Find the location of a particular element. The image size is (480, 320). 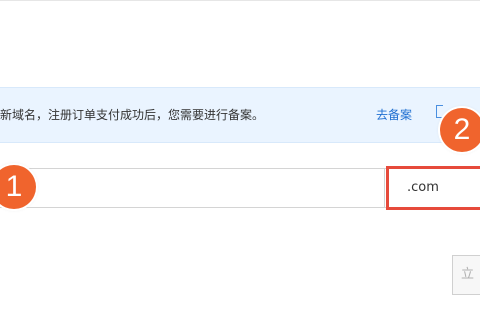

domain-name-input is located at coordinates (192, 188).